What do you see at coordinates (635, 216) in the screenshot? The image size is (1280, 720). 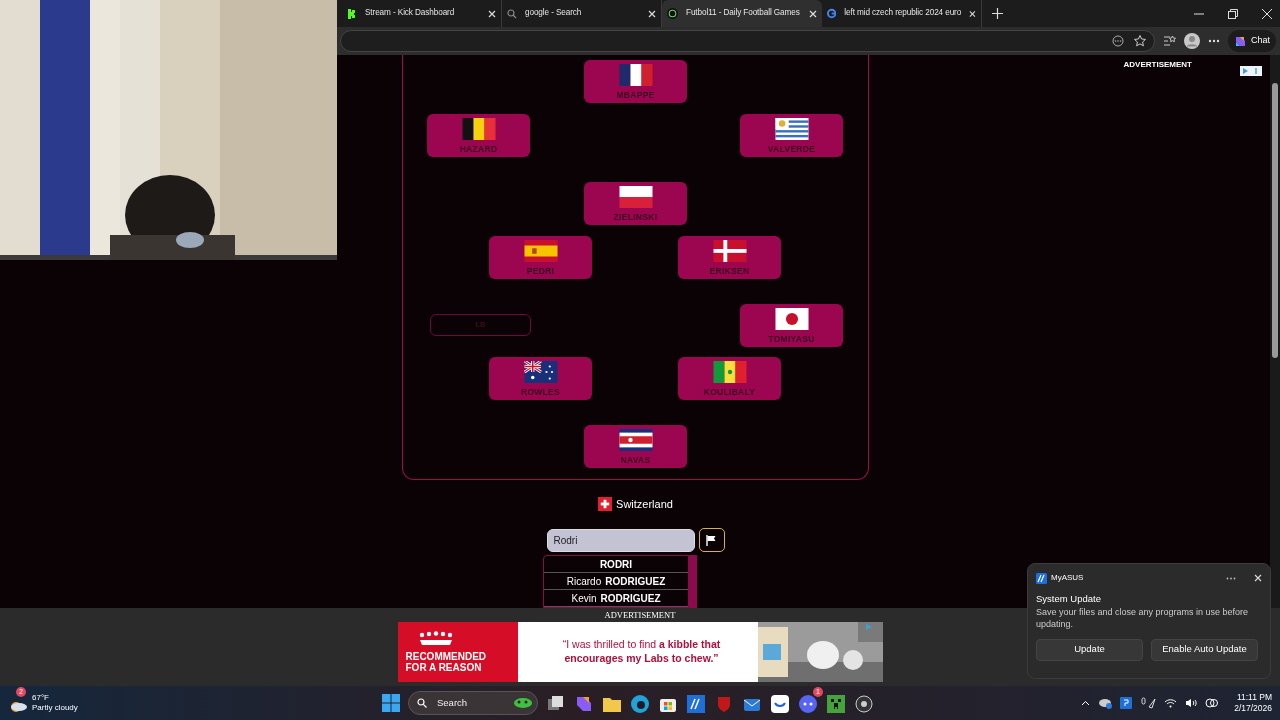 I see `player-name: ZIELINSKI` at bounding box center [635, 216].